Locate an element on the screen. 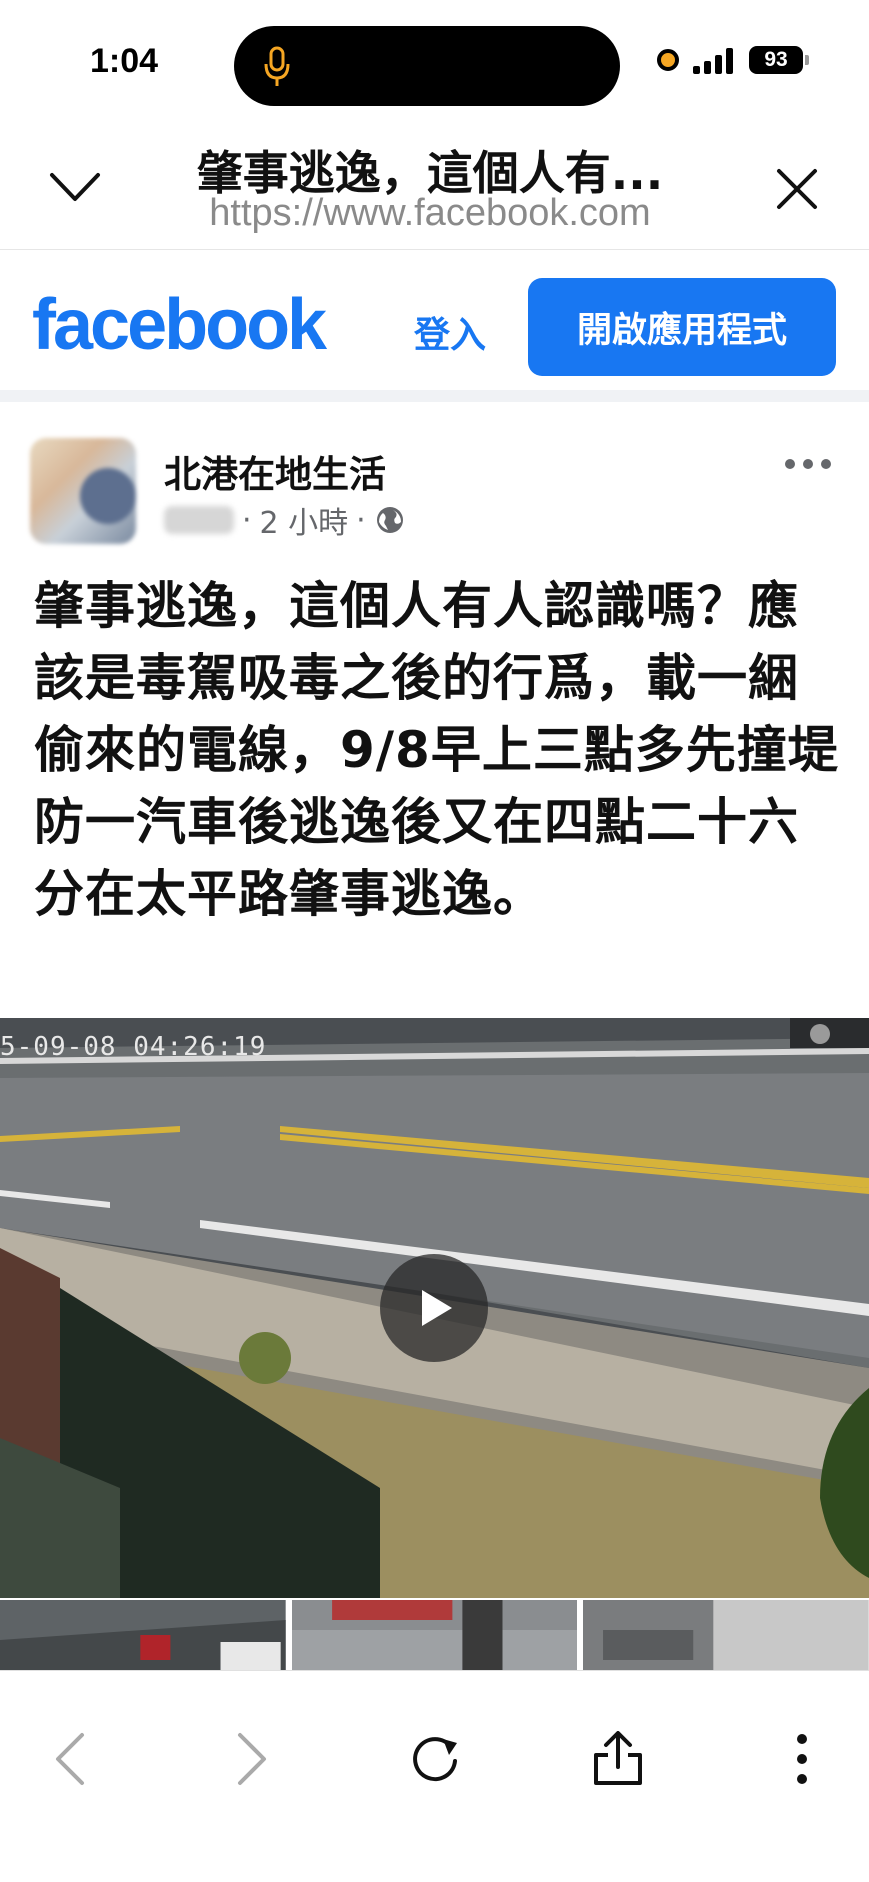 The height and width of the screenshot is (1882, 869). thumbnail-2-image is located at coordinates (434, 1635).